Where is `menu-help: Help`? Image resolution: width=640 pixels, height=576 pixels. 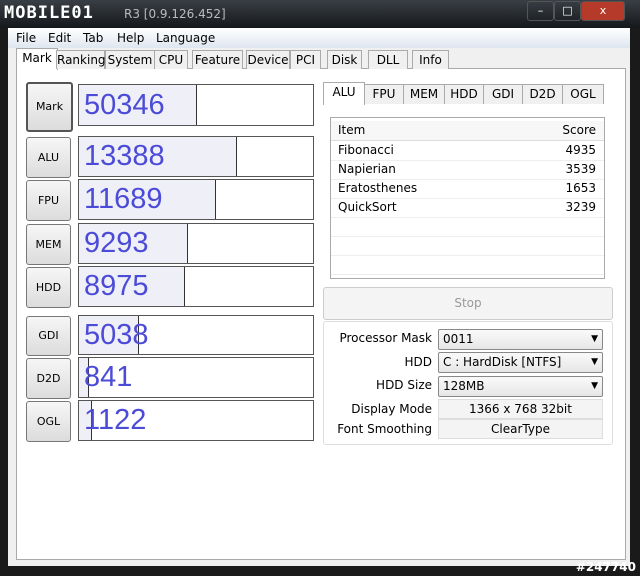 menu-help: Help is located at coordinates (130, 38).